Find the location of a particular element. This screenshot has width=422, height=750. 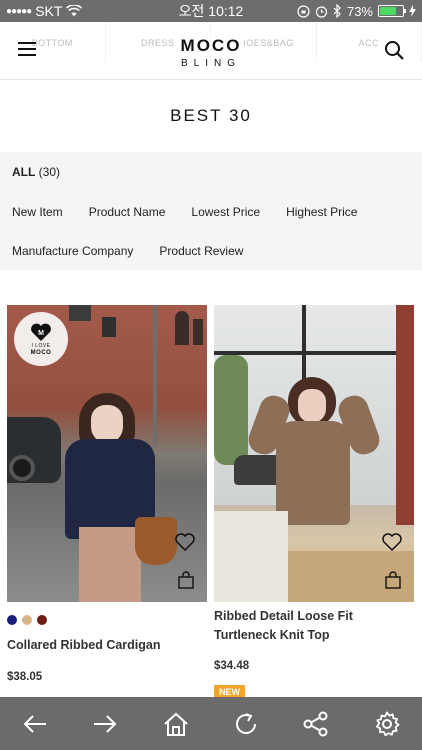

back-arrow-icon is located at coordinates (35, 724).